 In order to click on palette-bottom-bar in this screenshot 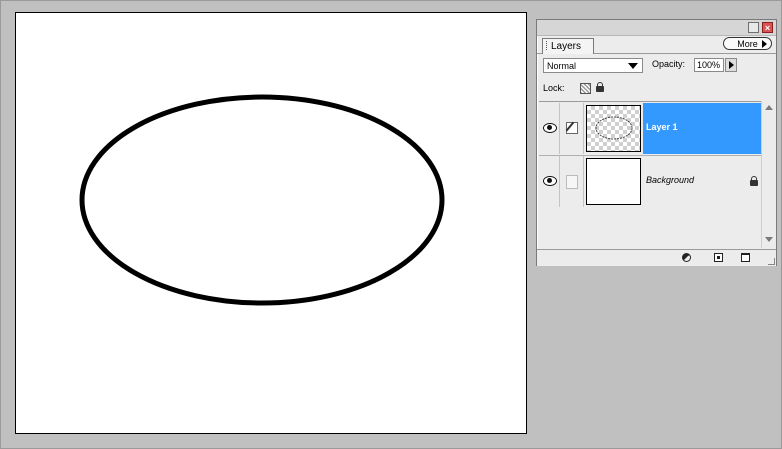, I will do `click(656, 257)`.